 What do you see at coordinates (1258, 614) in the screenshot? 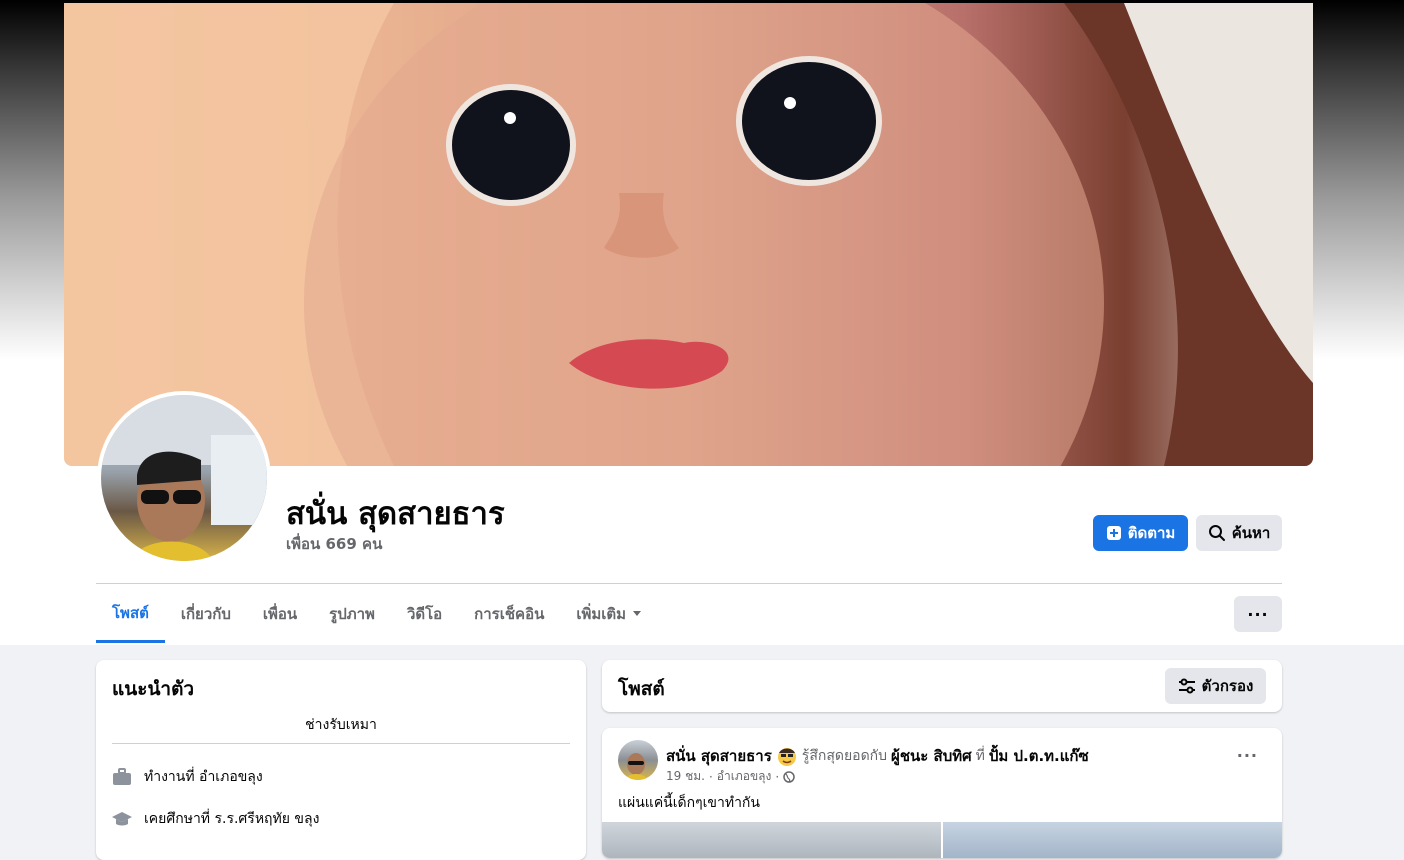
I see `more-options-button: ···` at bounding box center [1258, 614].